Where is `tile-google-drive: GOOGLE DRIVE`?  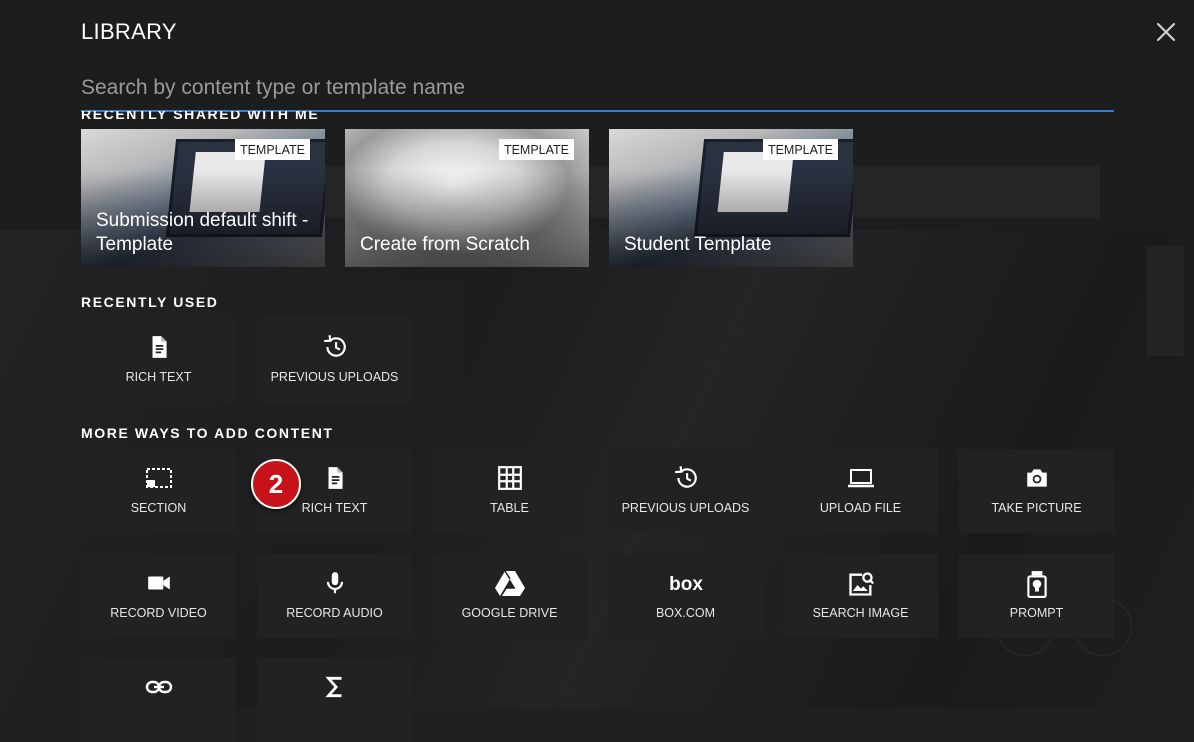 tile-google-drive: GOOGLE DRIVE is located at coordinates (509, 596).